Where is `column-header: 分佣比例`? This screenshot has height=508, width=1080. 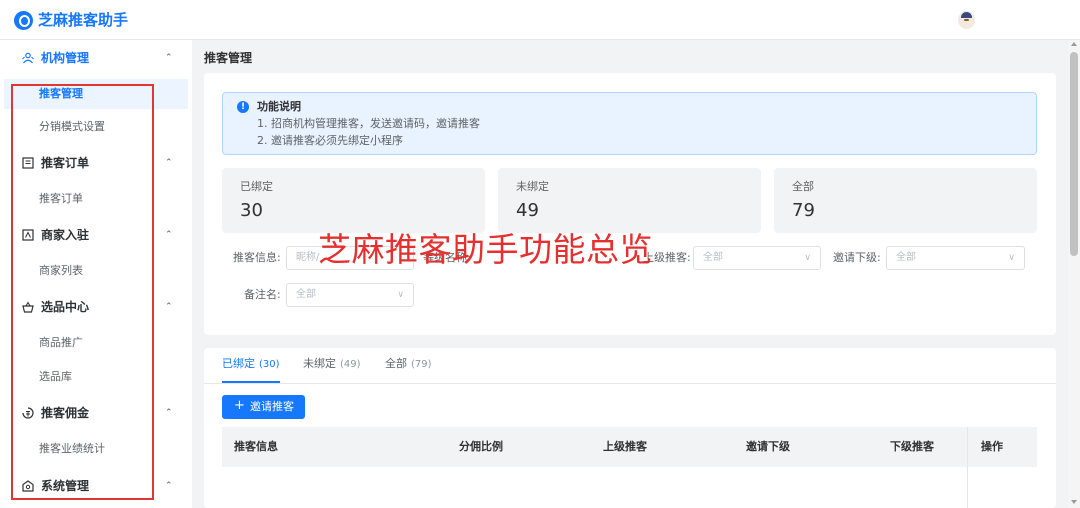
column-header: 分佣比例 is located at coordinates (481, 446).